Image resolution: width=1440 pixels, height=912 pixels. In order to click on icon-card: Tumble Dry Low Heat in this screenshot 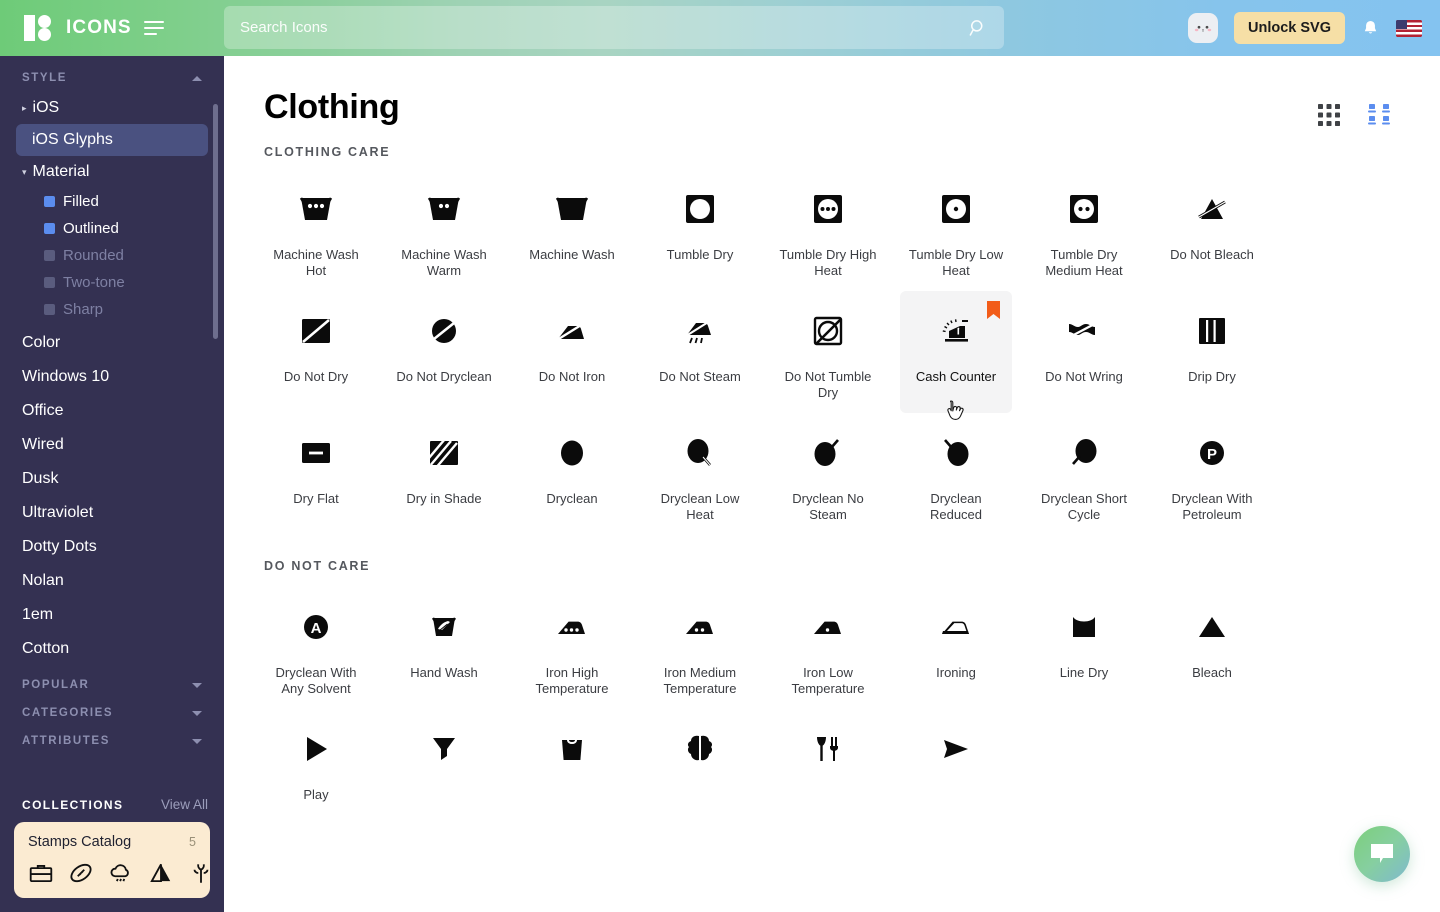, I will do `click(956, 230)`.